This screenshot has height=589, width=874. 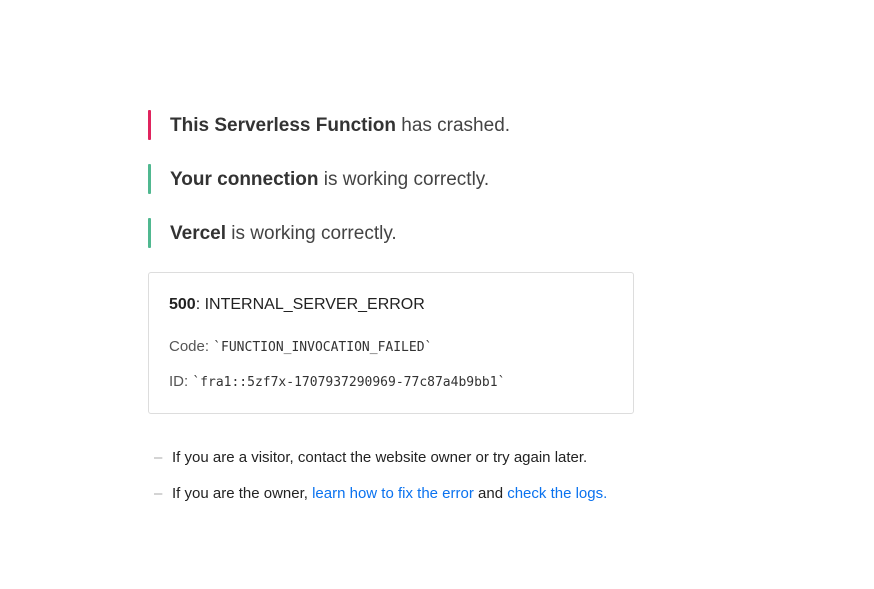 What do you see at coordinates (242, 493) in the screenshot?
I see `help-owner-prefix: If you are the owner,` at bounding box center [242, 493].